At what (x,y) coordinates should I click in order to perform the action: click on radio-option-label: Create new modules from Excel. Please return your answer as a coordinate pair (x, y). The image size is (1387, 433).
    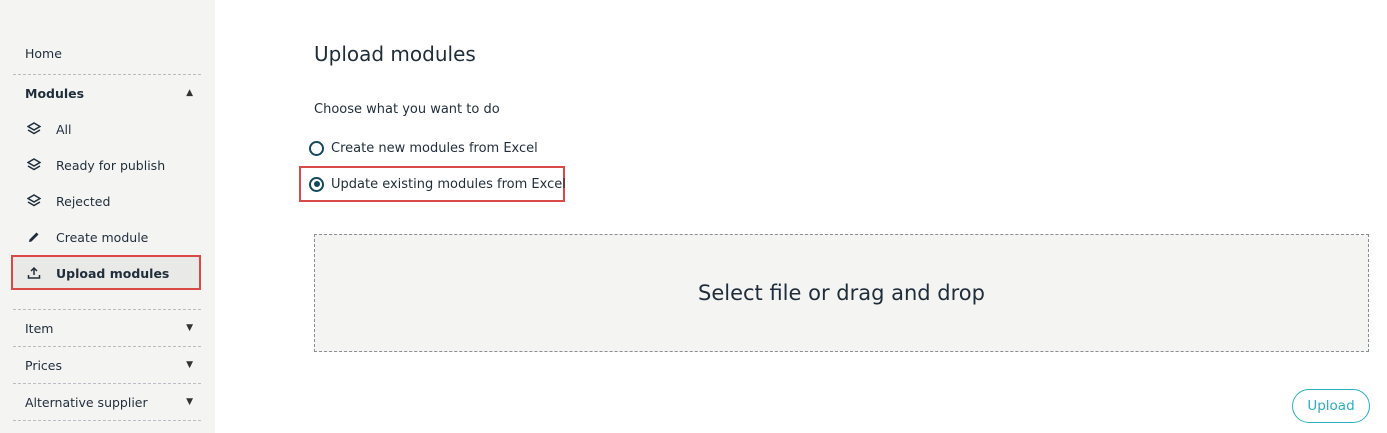
    Looking at the image, I should click on (434, 148).